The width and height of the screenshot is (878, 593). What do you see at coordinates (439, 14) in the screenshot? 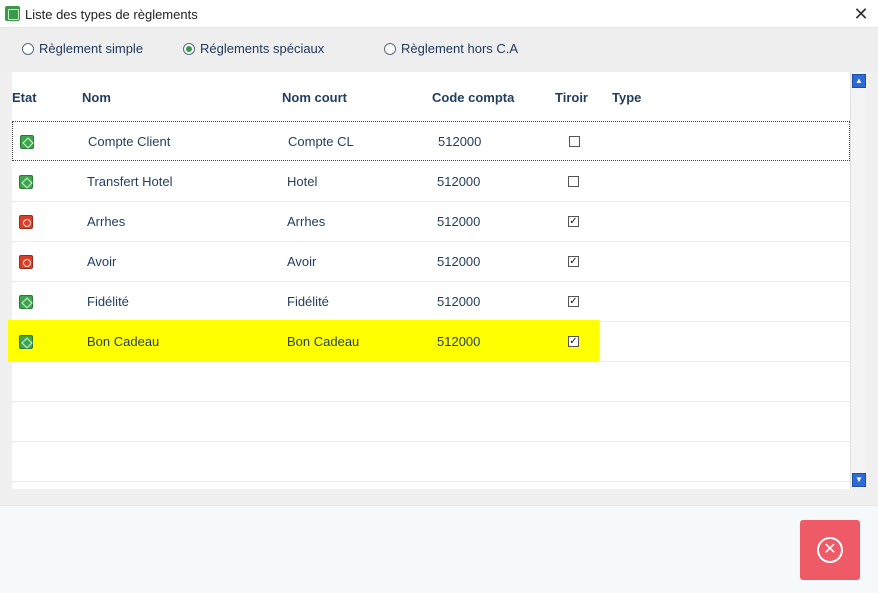
I see `title-bar: Liste des types de règlements ✕` at bounding box center [439, 14].